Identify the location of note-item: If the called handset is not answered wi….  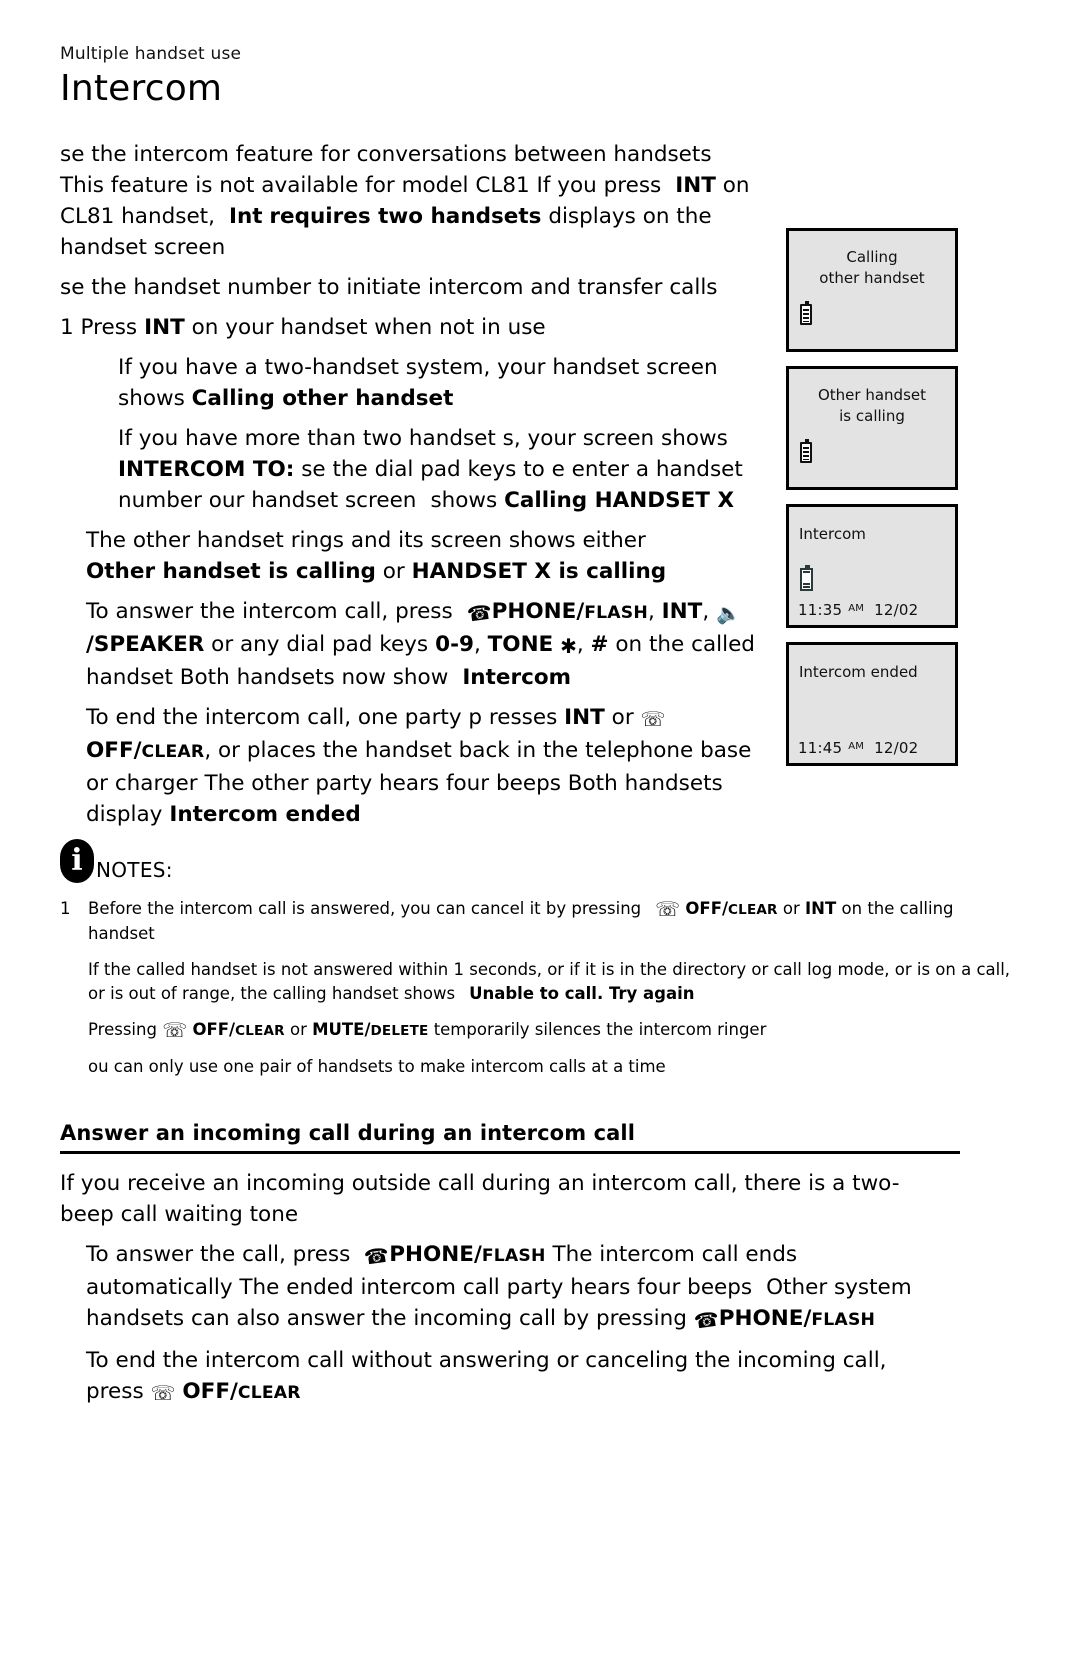
(540, 982).